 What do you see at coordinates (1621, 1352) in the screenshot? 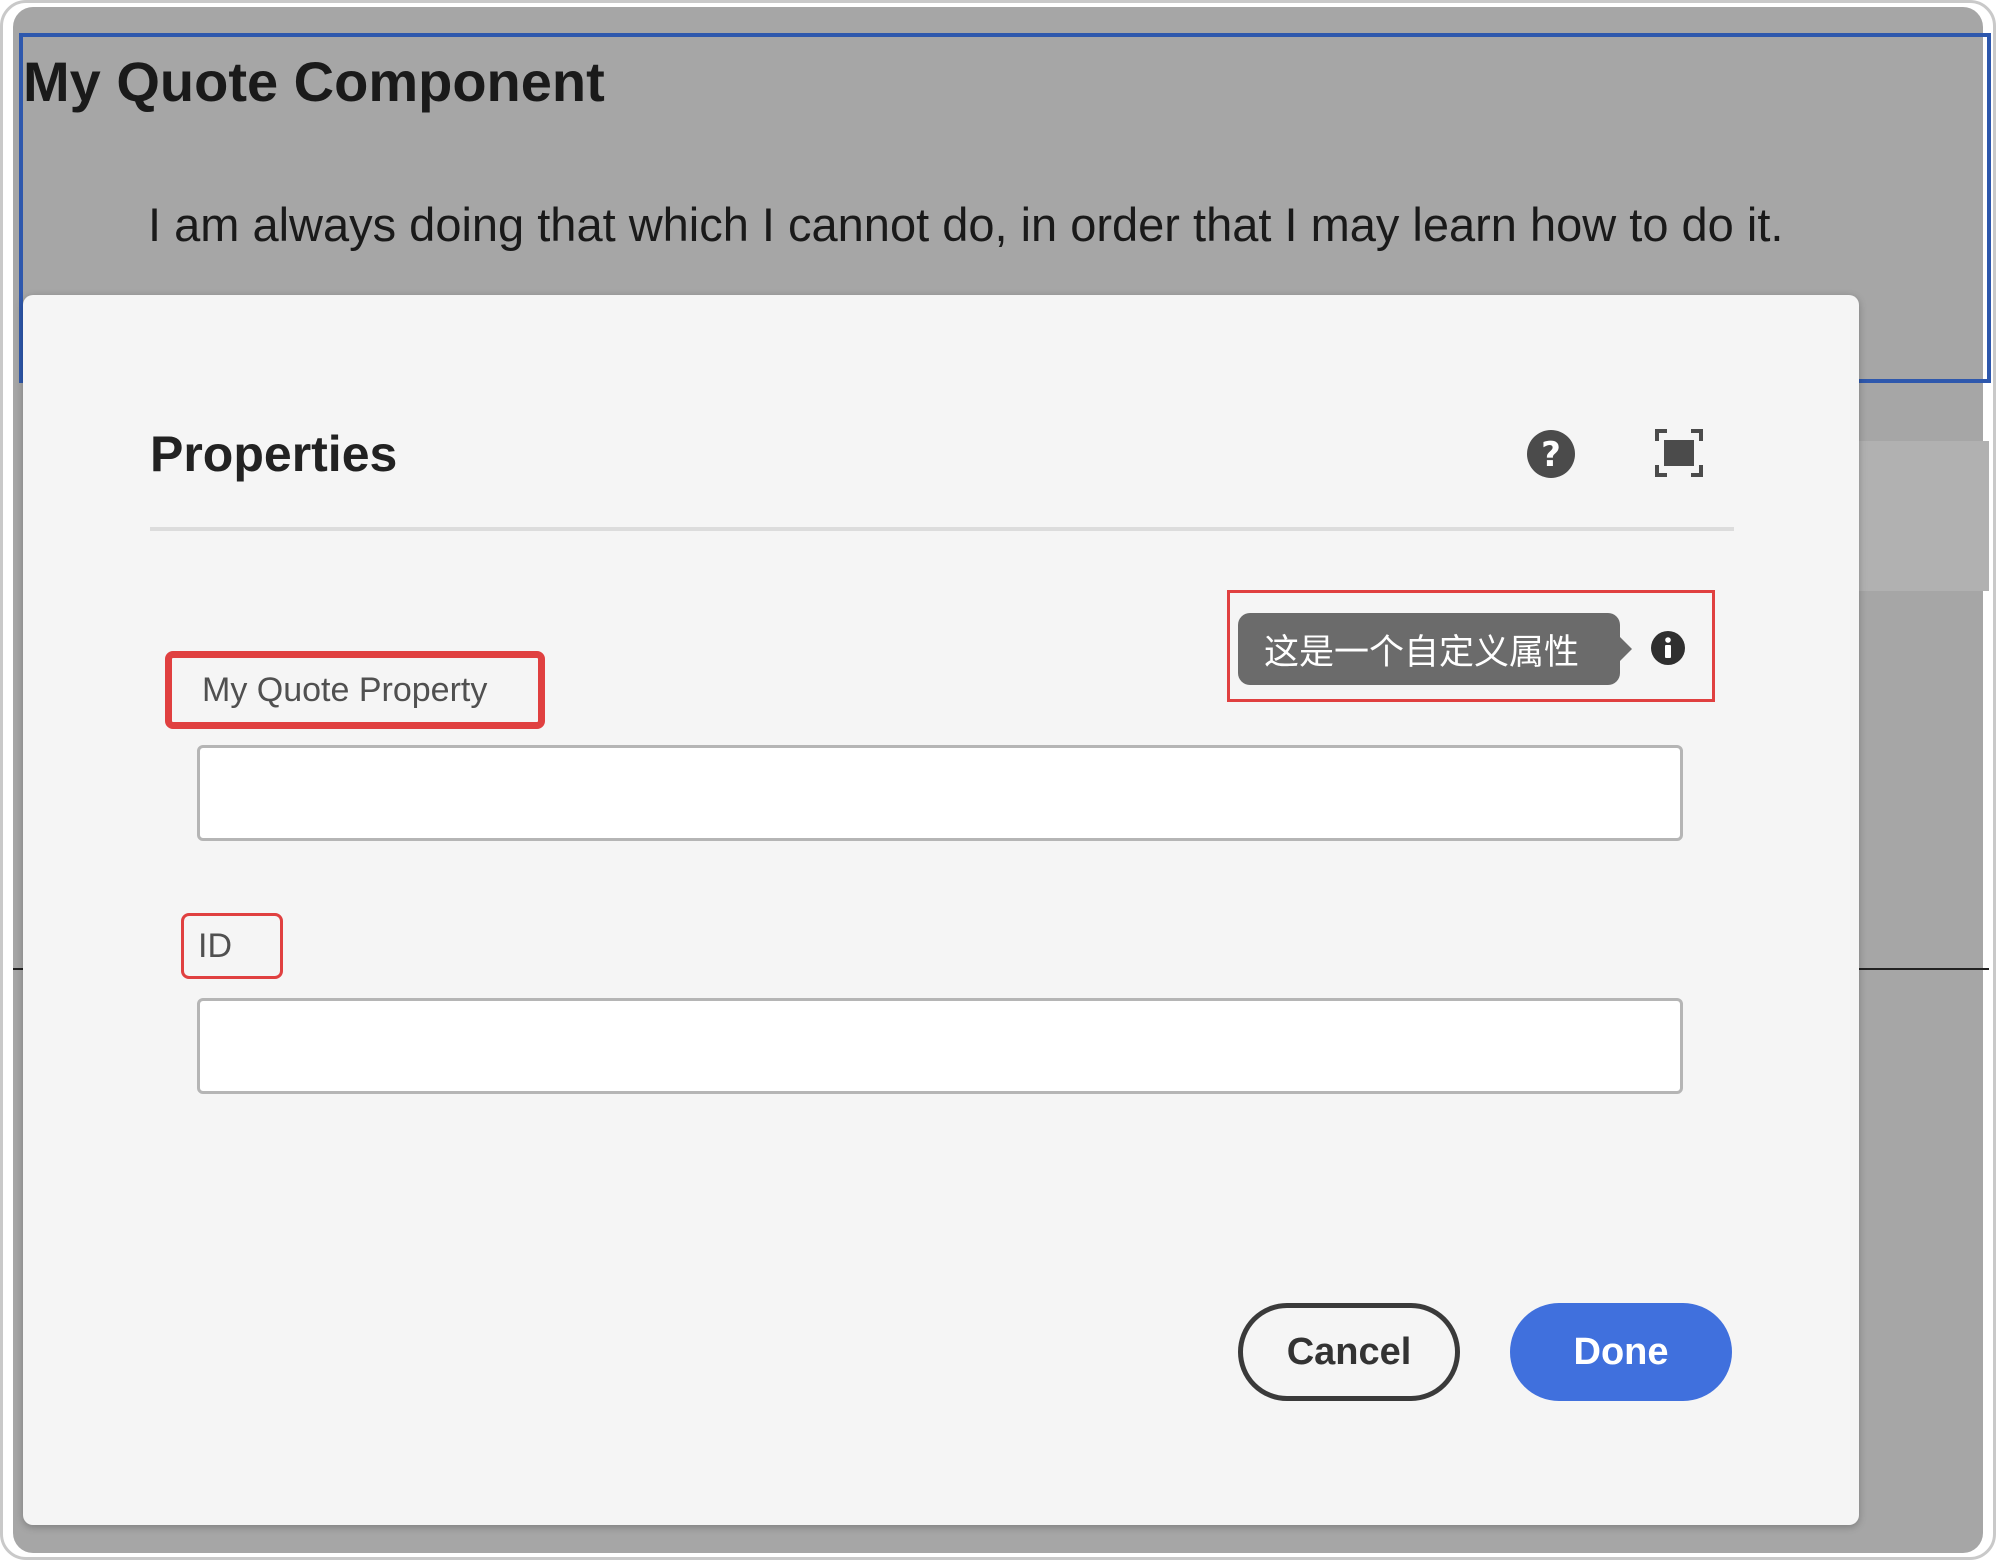
I see `done-button: Done` at bounding box center [1621, 1352].